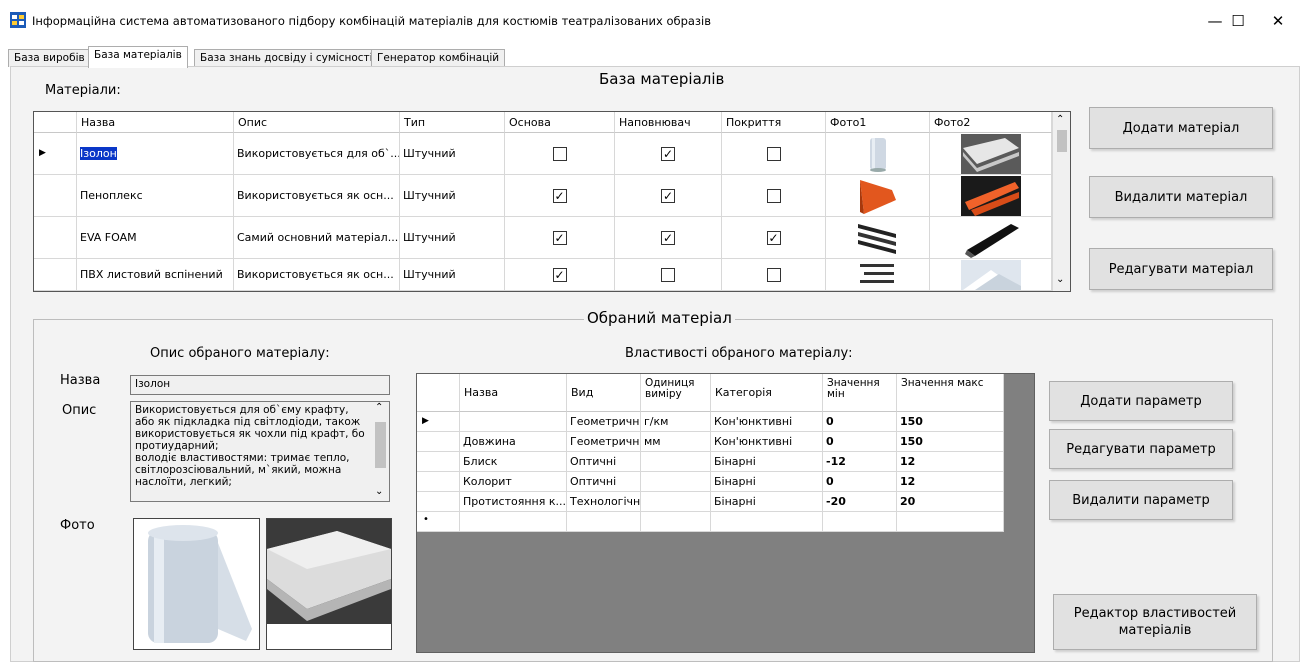 The height and width of the screenshot is (668, 1306). Describe the element at coordinates (155, 154) in the screenshot. I see `material-name-cell: Ізолон` at that location.